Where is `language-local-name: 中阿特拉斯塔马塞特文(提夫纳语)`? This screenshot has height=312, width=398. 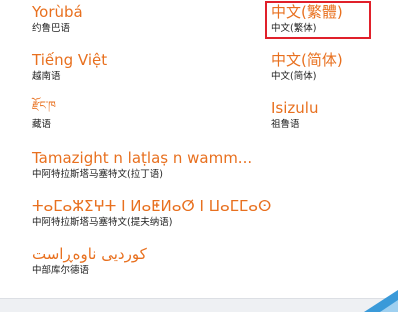
language-local-name: 中阿特拉斯塔马塞特文(提夫纳语) is located at coordinates (102, 222).